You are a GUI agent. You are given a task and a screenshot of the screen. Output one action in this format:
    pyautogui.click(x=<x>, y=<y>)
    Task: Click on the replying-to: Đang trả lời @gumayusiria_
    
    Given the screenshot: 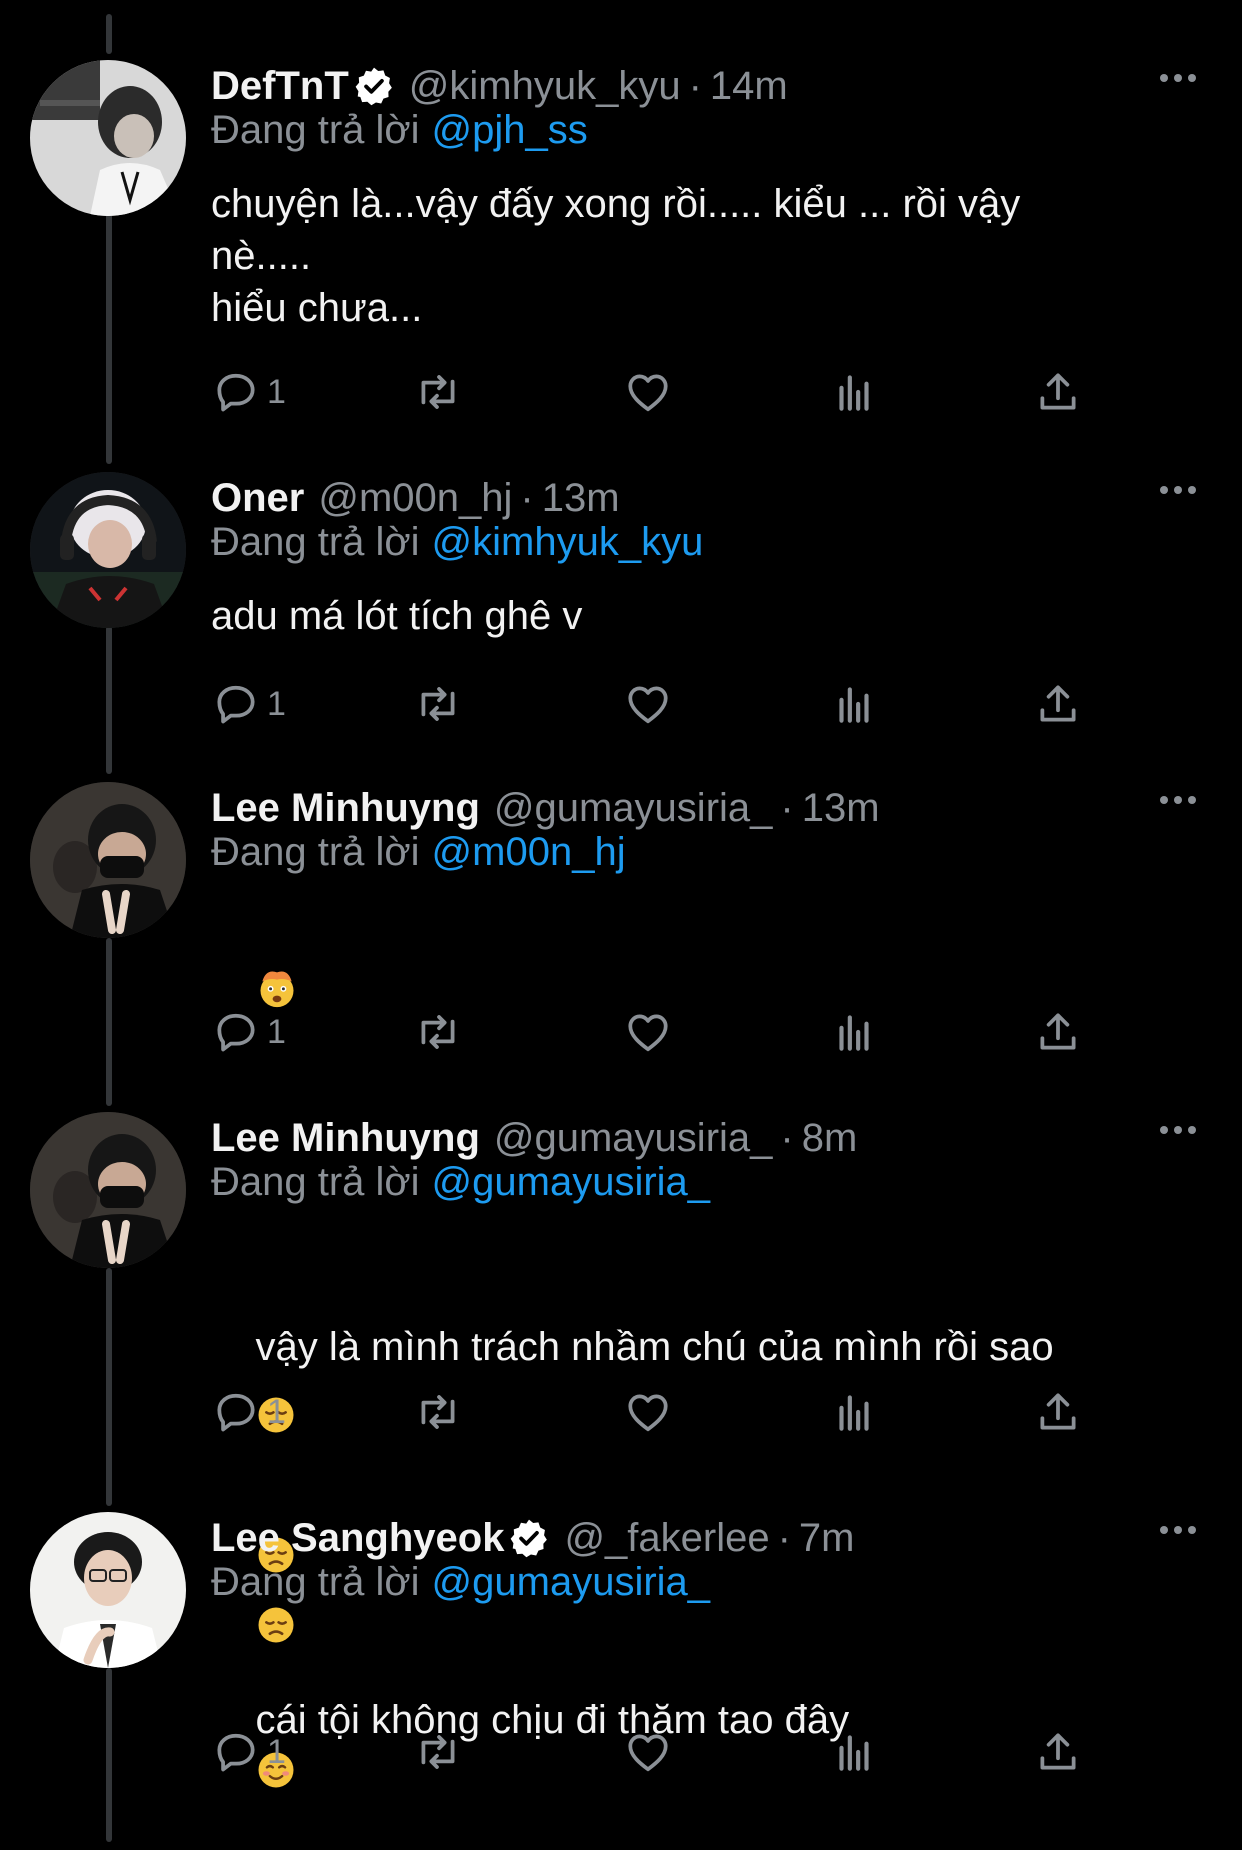 What is the action you would take?
    pyautogui.click(x=460, y=1582)
    